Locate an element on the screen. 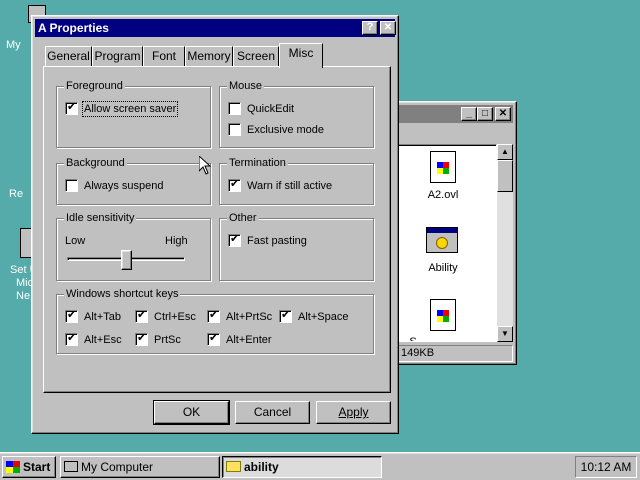  checkbox-label: Alt+PrtSc is located at coordinates (249, 316).